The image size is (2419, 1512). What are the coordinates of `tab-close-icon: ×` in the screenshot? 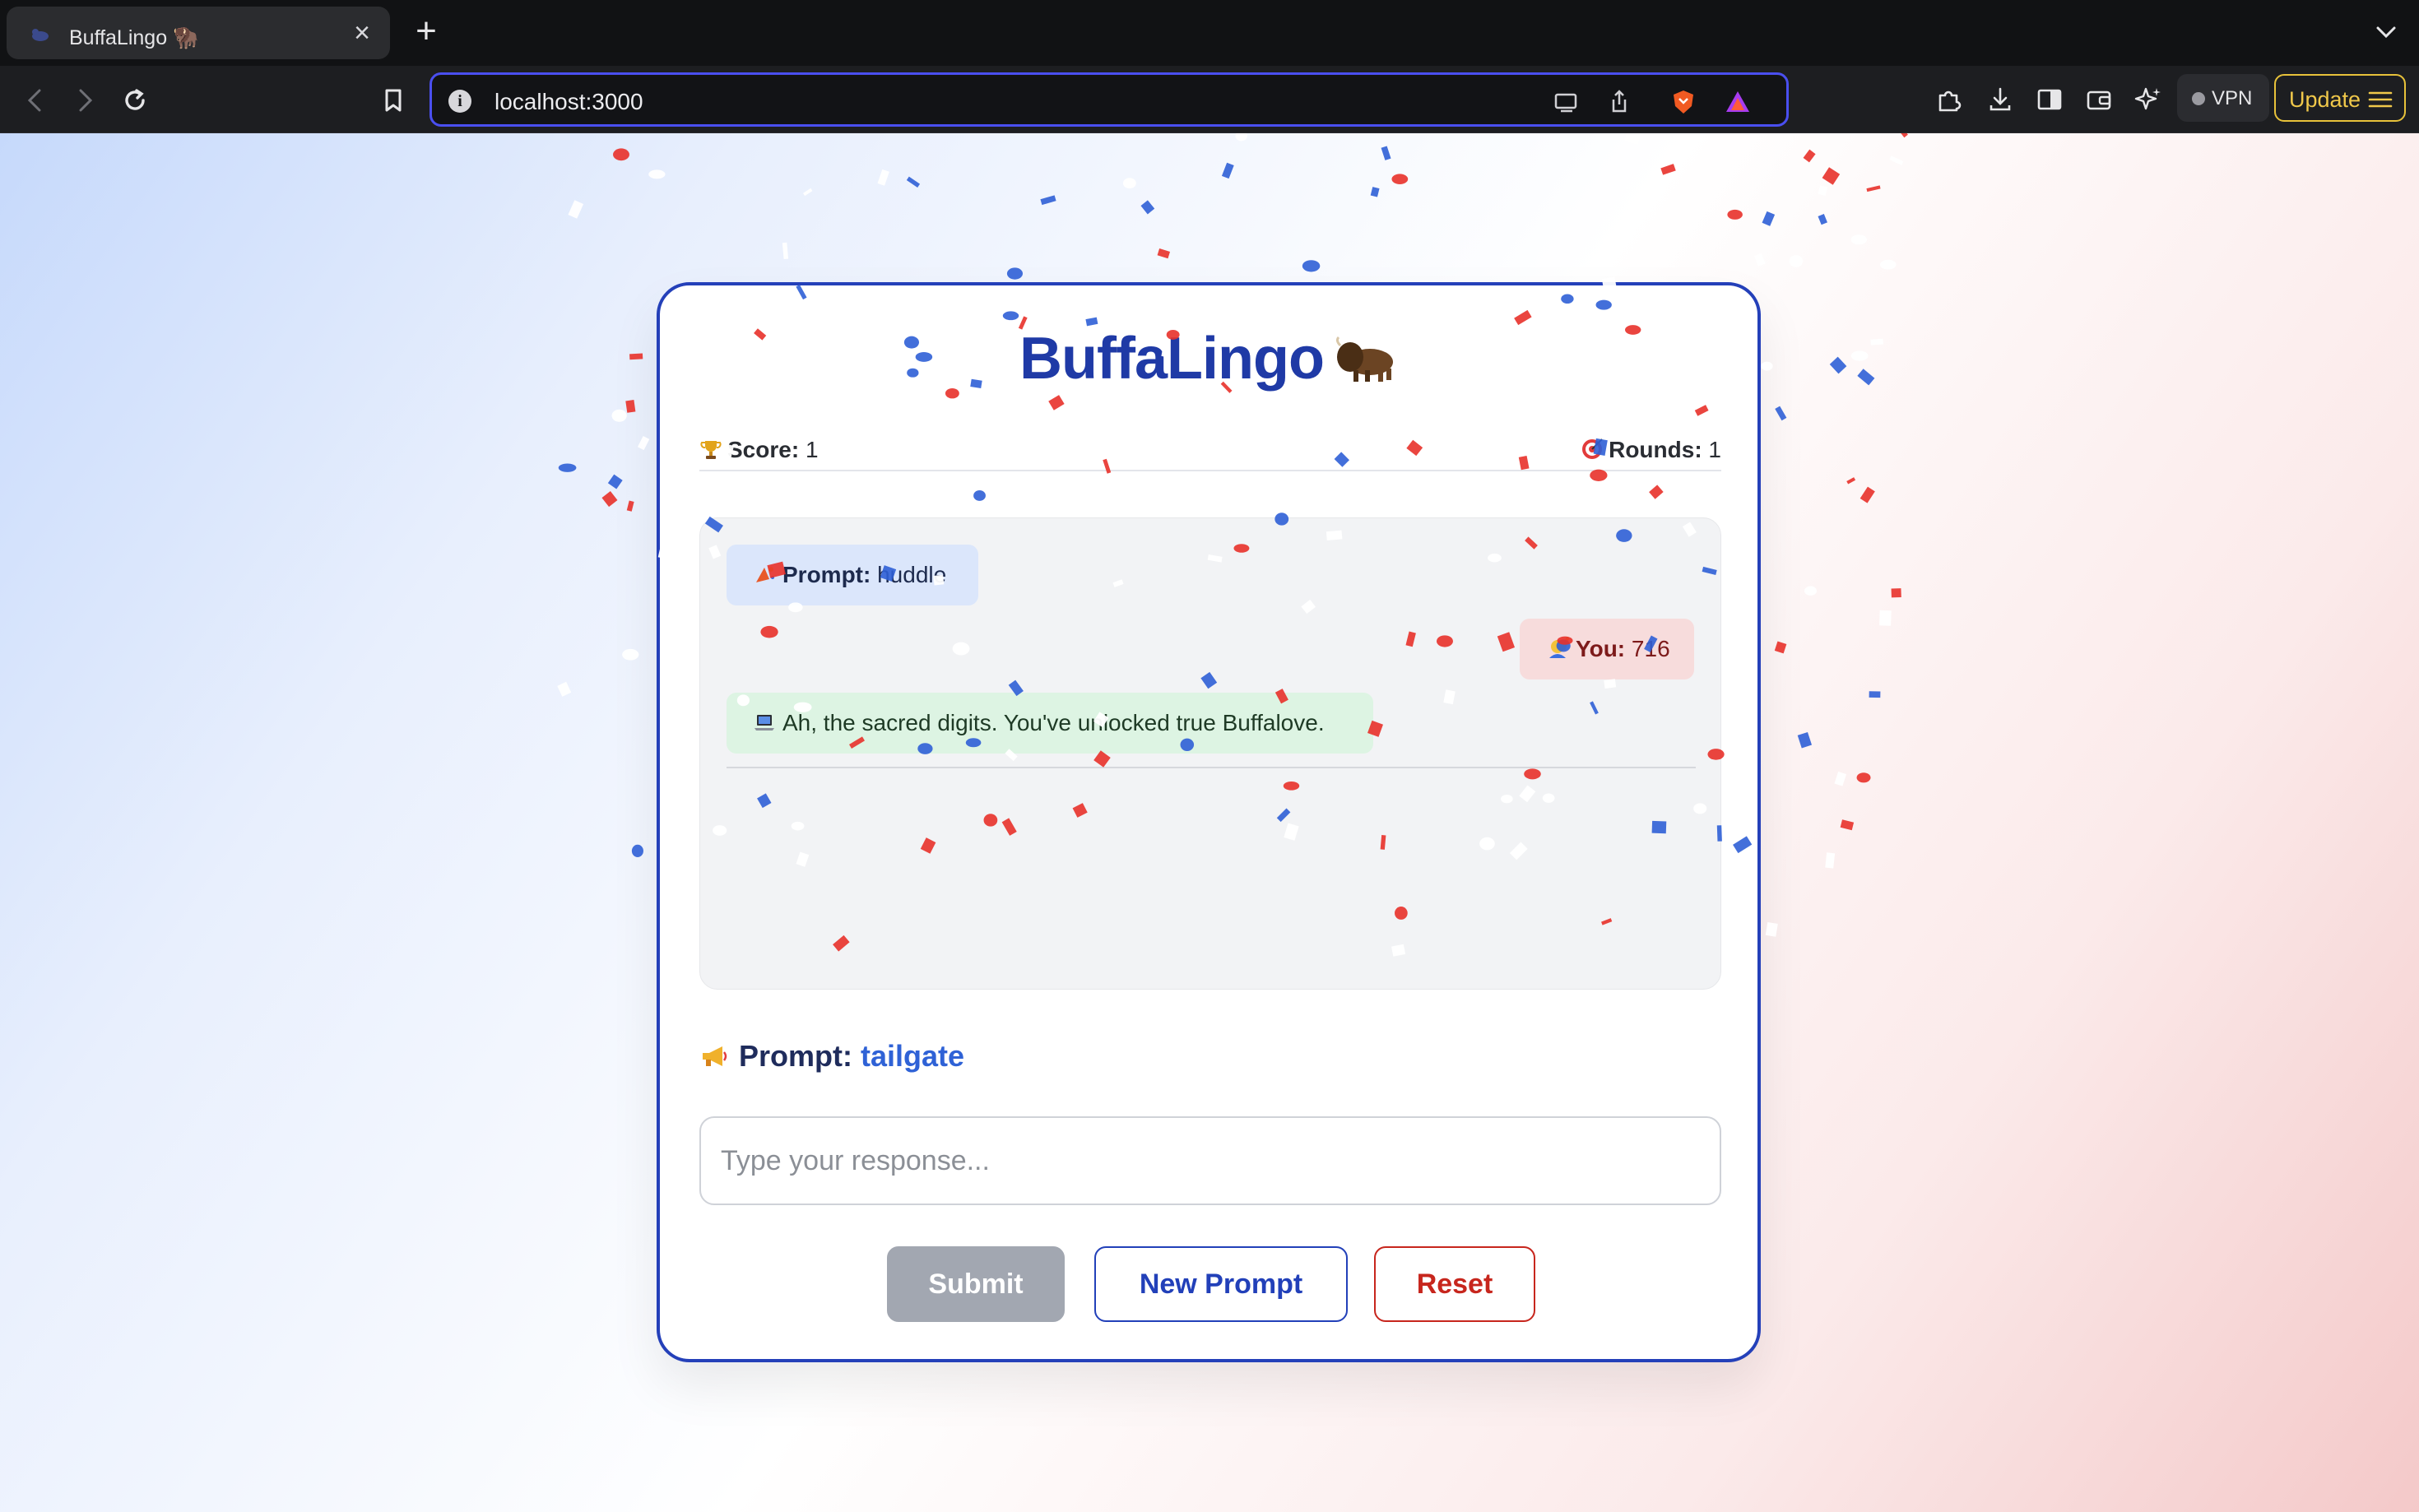 It's located at (362, 33).